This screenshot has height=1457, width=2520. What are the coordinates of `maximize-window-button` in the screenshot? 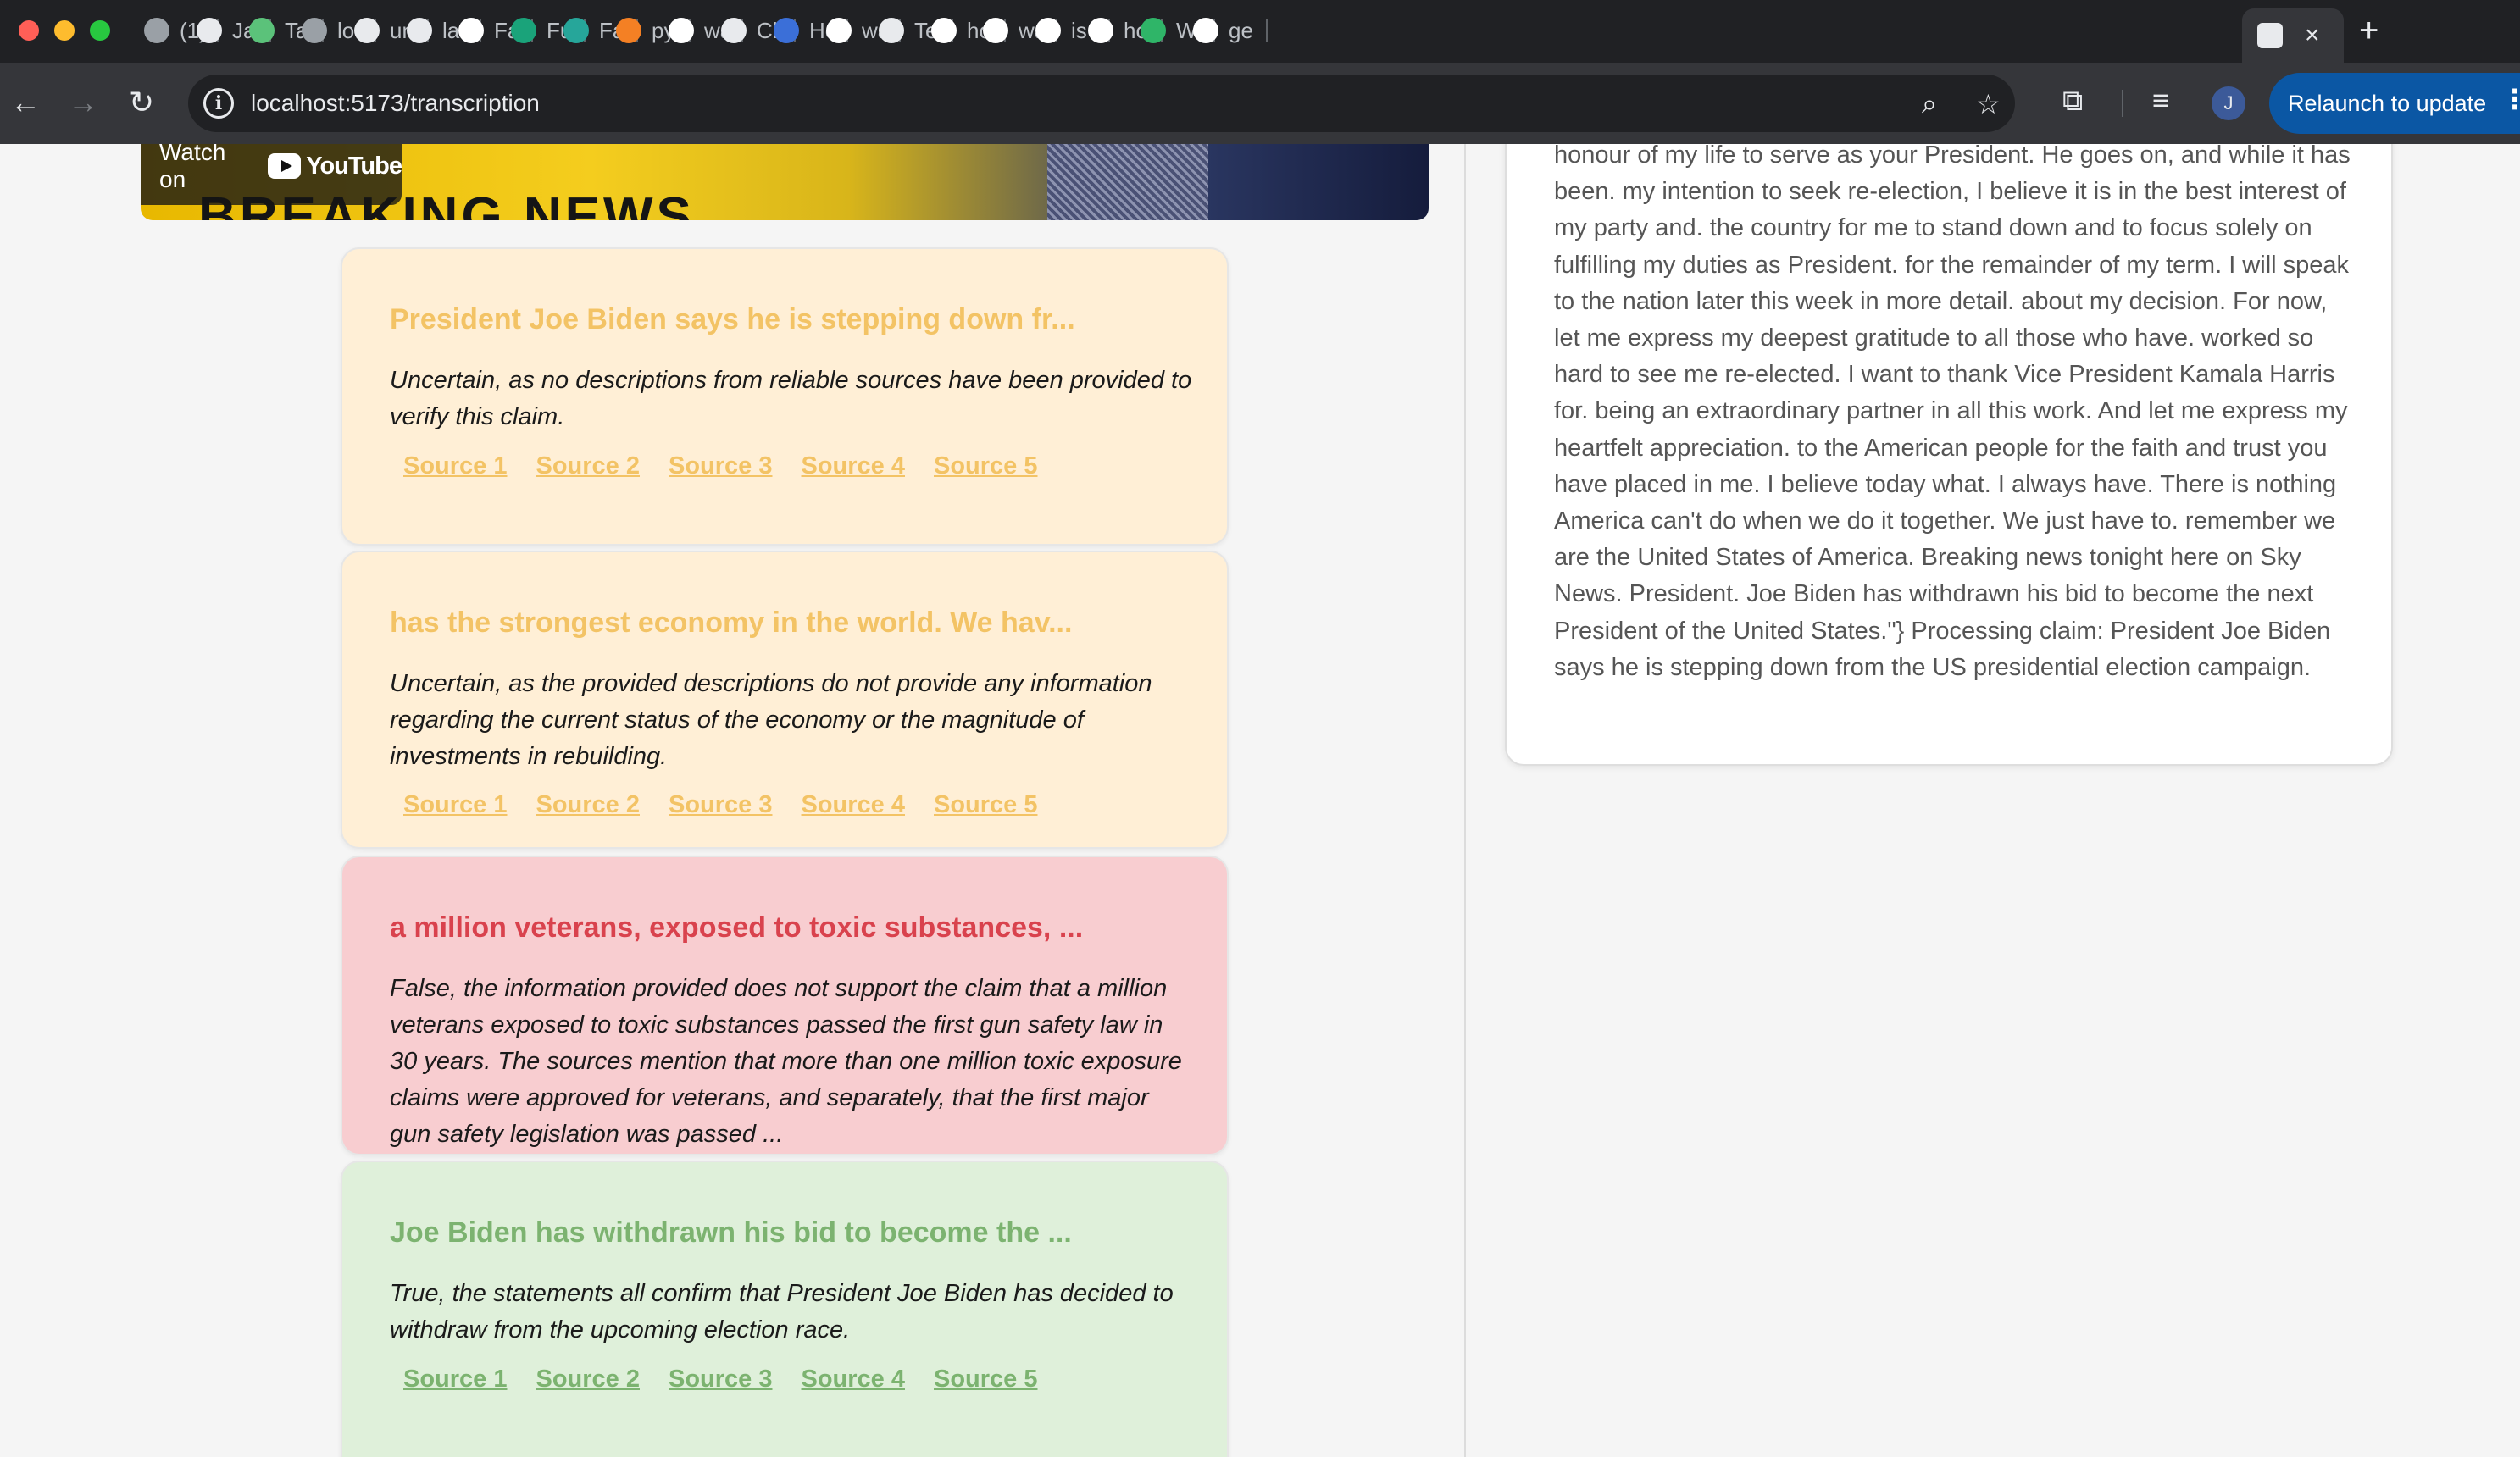 It's located at (100, 30).